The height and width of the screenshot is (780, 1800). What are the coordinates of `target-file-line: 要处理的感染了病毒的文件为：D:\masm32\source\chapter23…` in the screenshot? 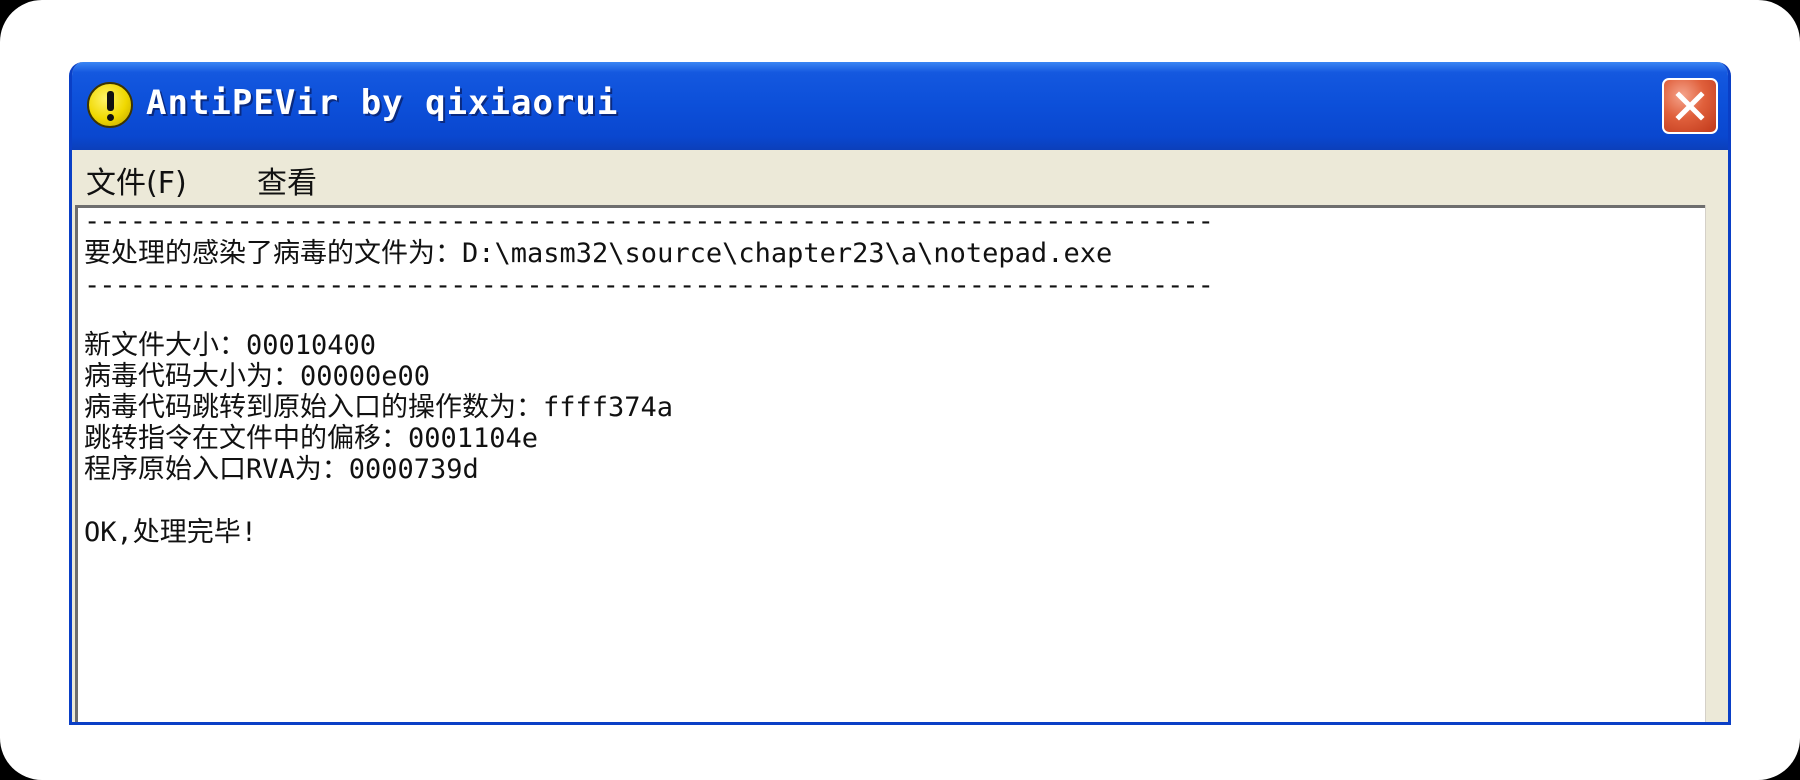 It's located at (598, 253).